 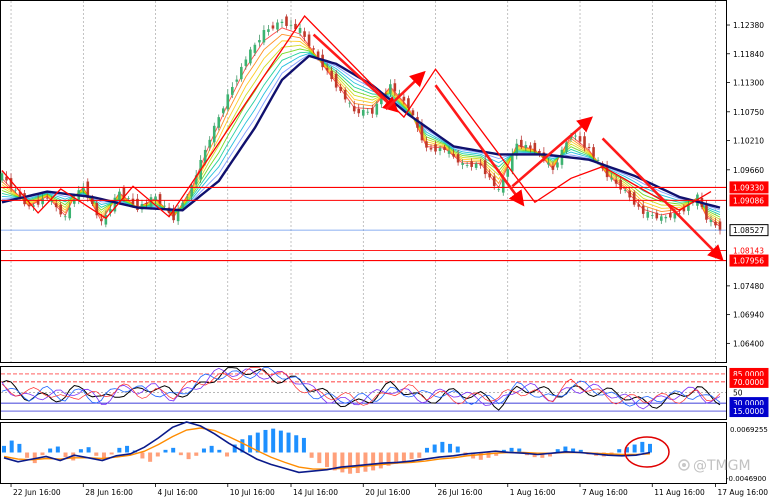 What do you see at coordinates (748, 382) in the screenshot?
I see `oscillator-level-label: 70.0000` at bounding box center [748, 382].